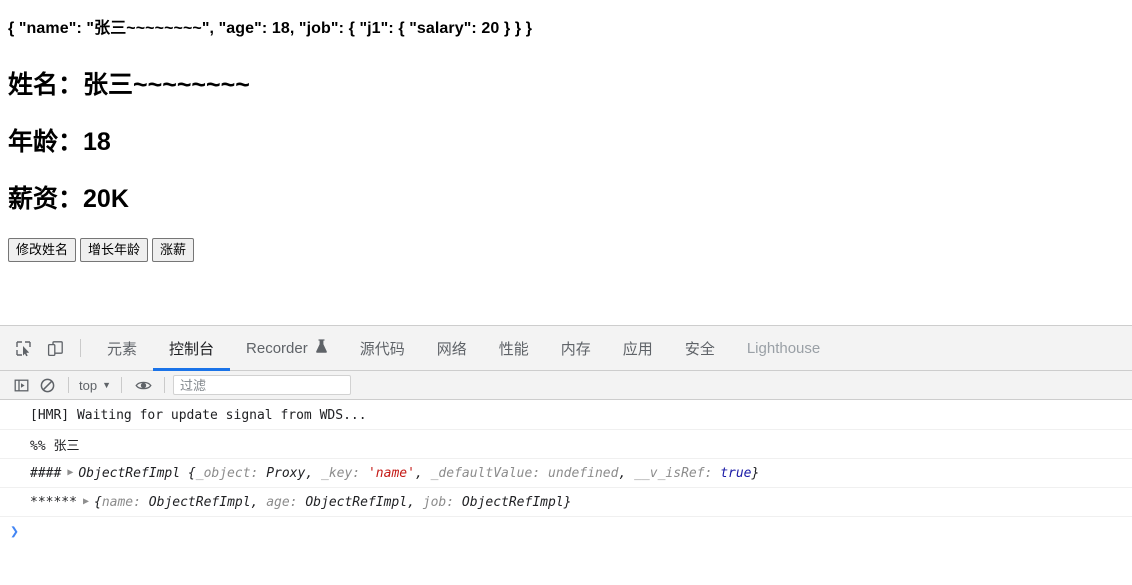 The image size is (1132, 585). I want to click on tab-application: 应用, so click(638, 348).